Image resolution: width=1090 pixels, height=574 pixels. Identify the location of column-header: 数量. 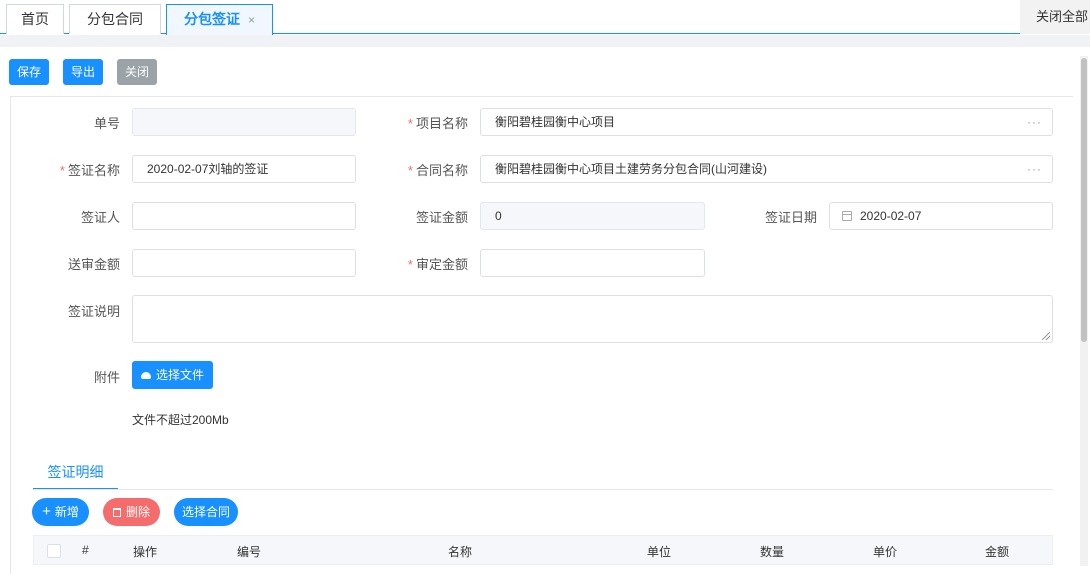
(772, 551).